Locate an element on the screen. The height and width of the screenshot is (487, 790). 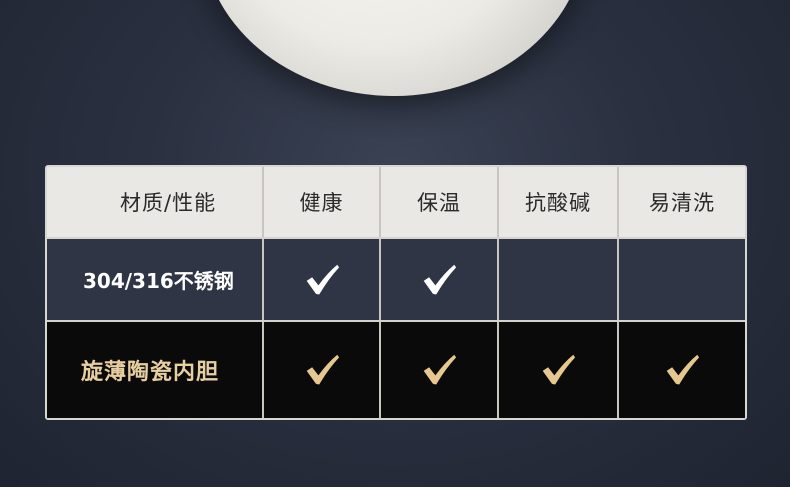
steel-acid-alkali-cell is located at coordinates (559, 279).